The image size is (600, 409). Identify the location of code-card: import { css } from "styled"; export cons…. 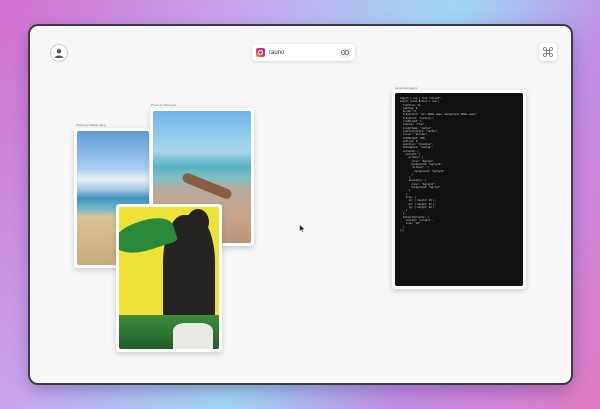
(459, 189).